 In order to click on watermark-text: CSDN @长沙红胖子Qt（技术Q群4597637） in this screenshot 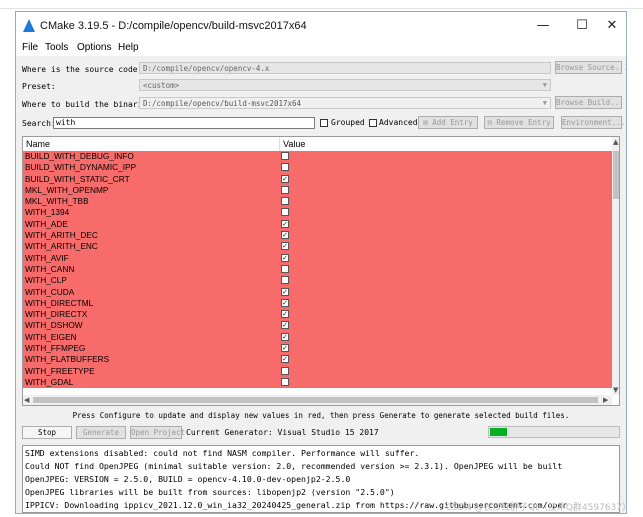, I will do `click(538, 508)`.